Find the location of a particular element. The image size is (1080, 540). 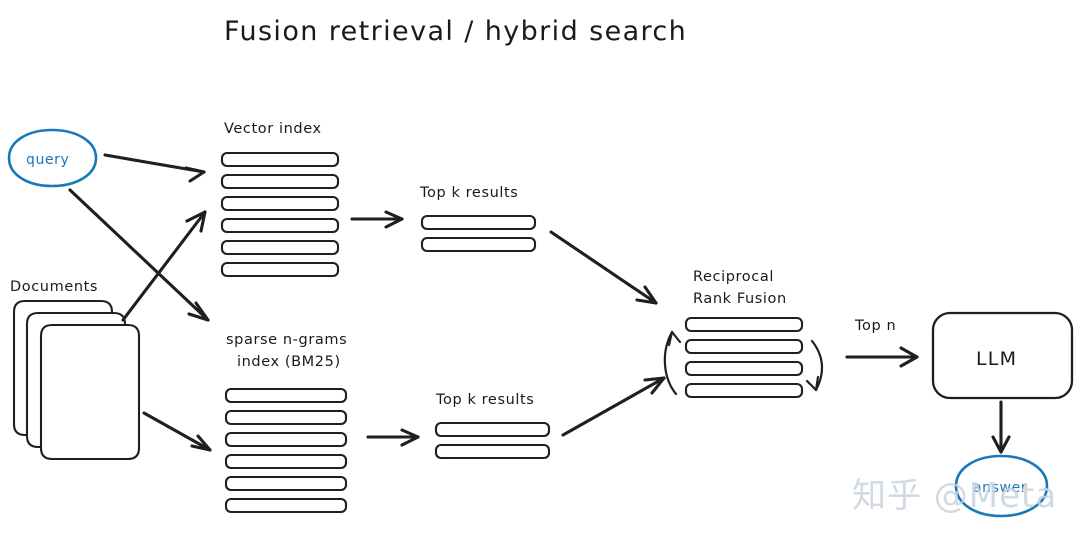

vector-index-bars is located at coordinates (280, 214).